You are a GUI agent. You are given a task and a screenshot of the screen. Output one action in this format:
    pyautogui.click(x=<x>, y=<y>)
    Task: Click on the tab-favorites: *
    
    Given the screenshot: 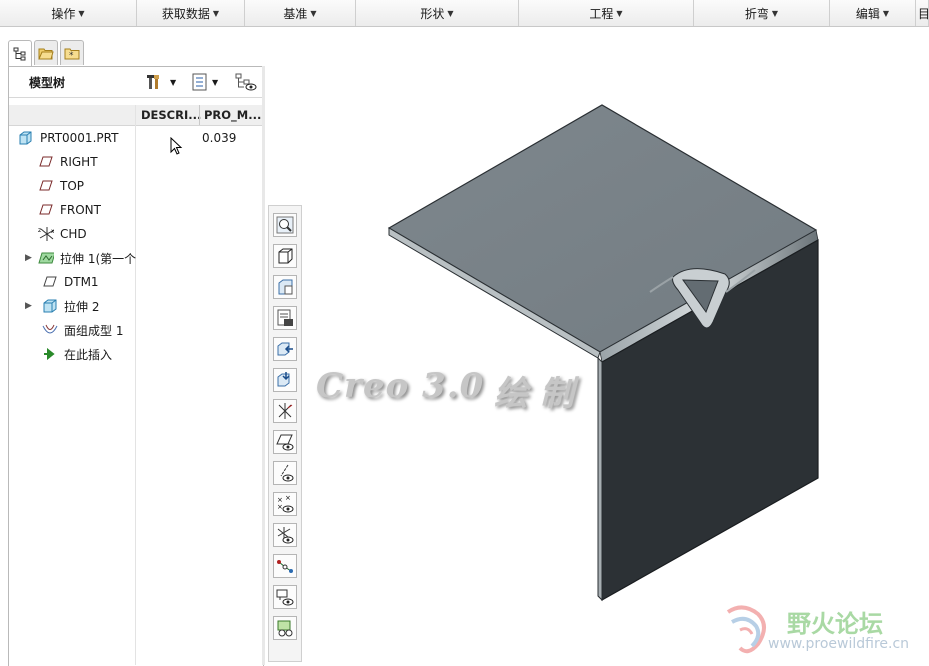 What is the action you would take?
    pyautogui.click(x=72, y=52)
    